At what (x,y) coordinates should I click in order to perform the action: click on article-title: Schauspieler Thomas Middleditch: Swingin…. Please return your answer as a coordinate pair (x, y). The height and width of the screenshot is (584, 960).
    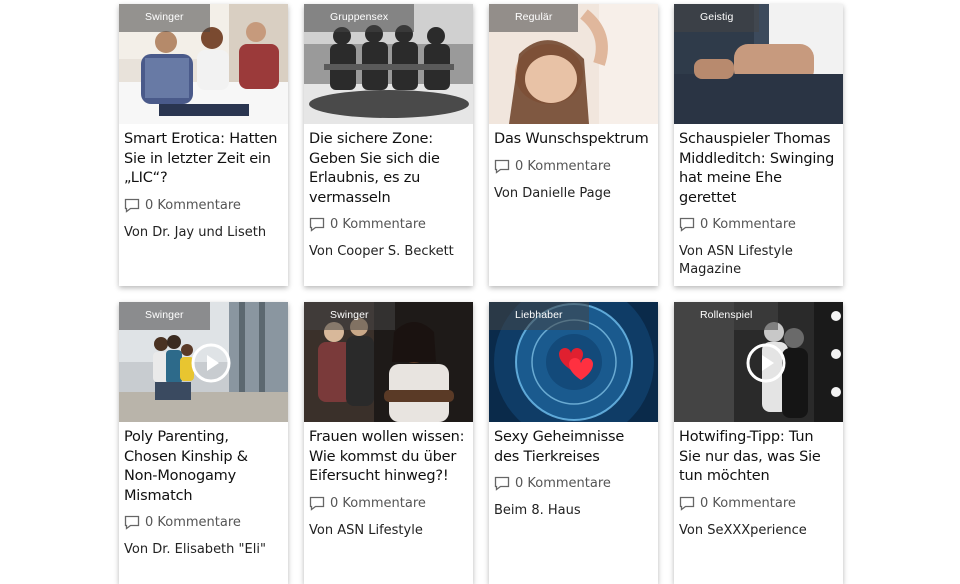
    Looking at the image, I should click on (758, 169).